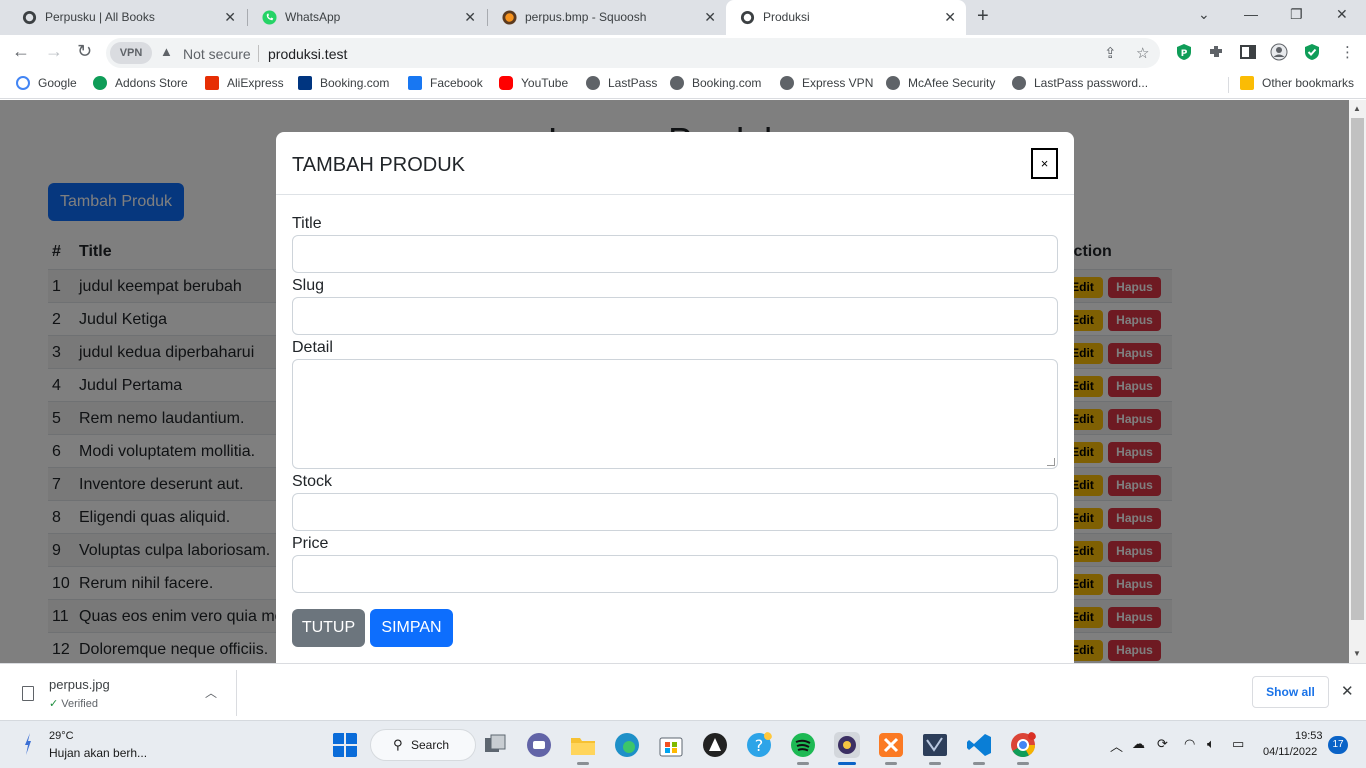 This screenshot has width=1366, height=768. What do you see at coordinates (54, 51) in the screenshot?
I see `forward-icon: →` at bounding box center [54, 51].